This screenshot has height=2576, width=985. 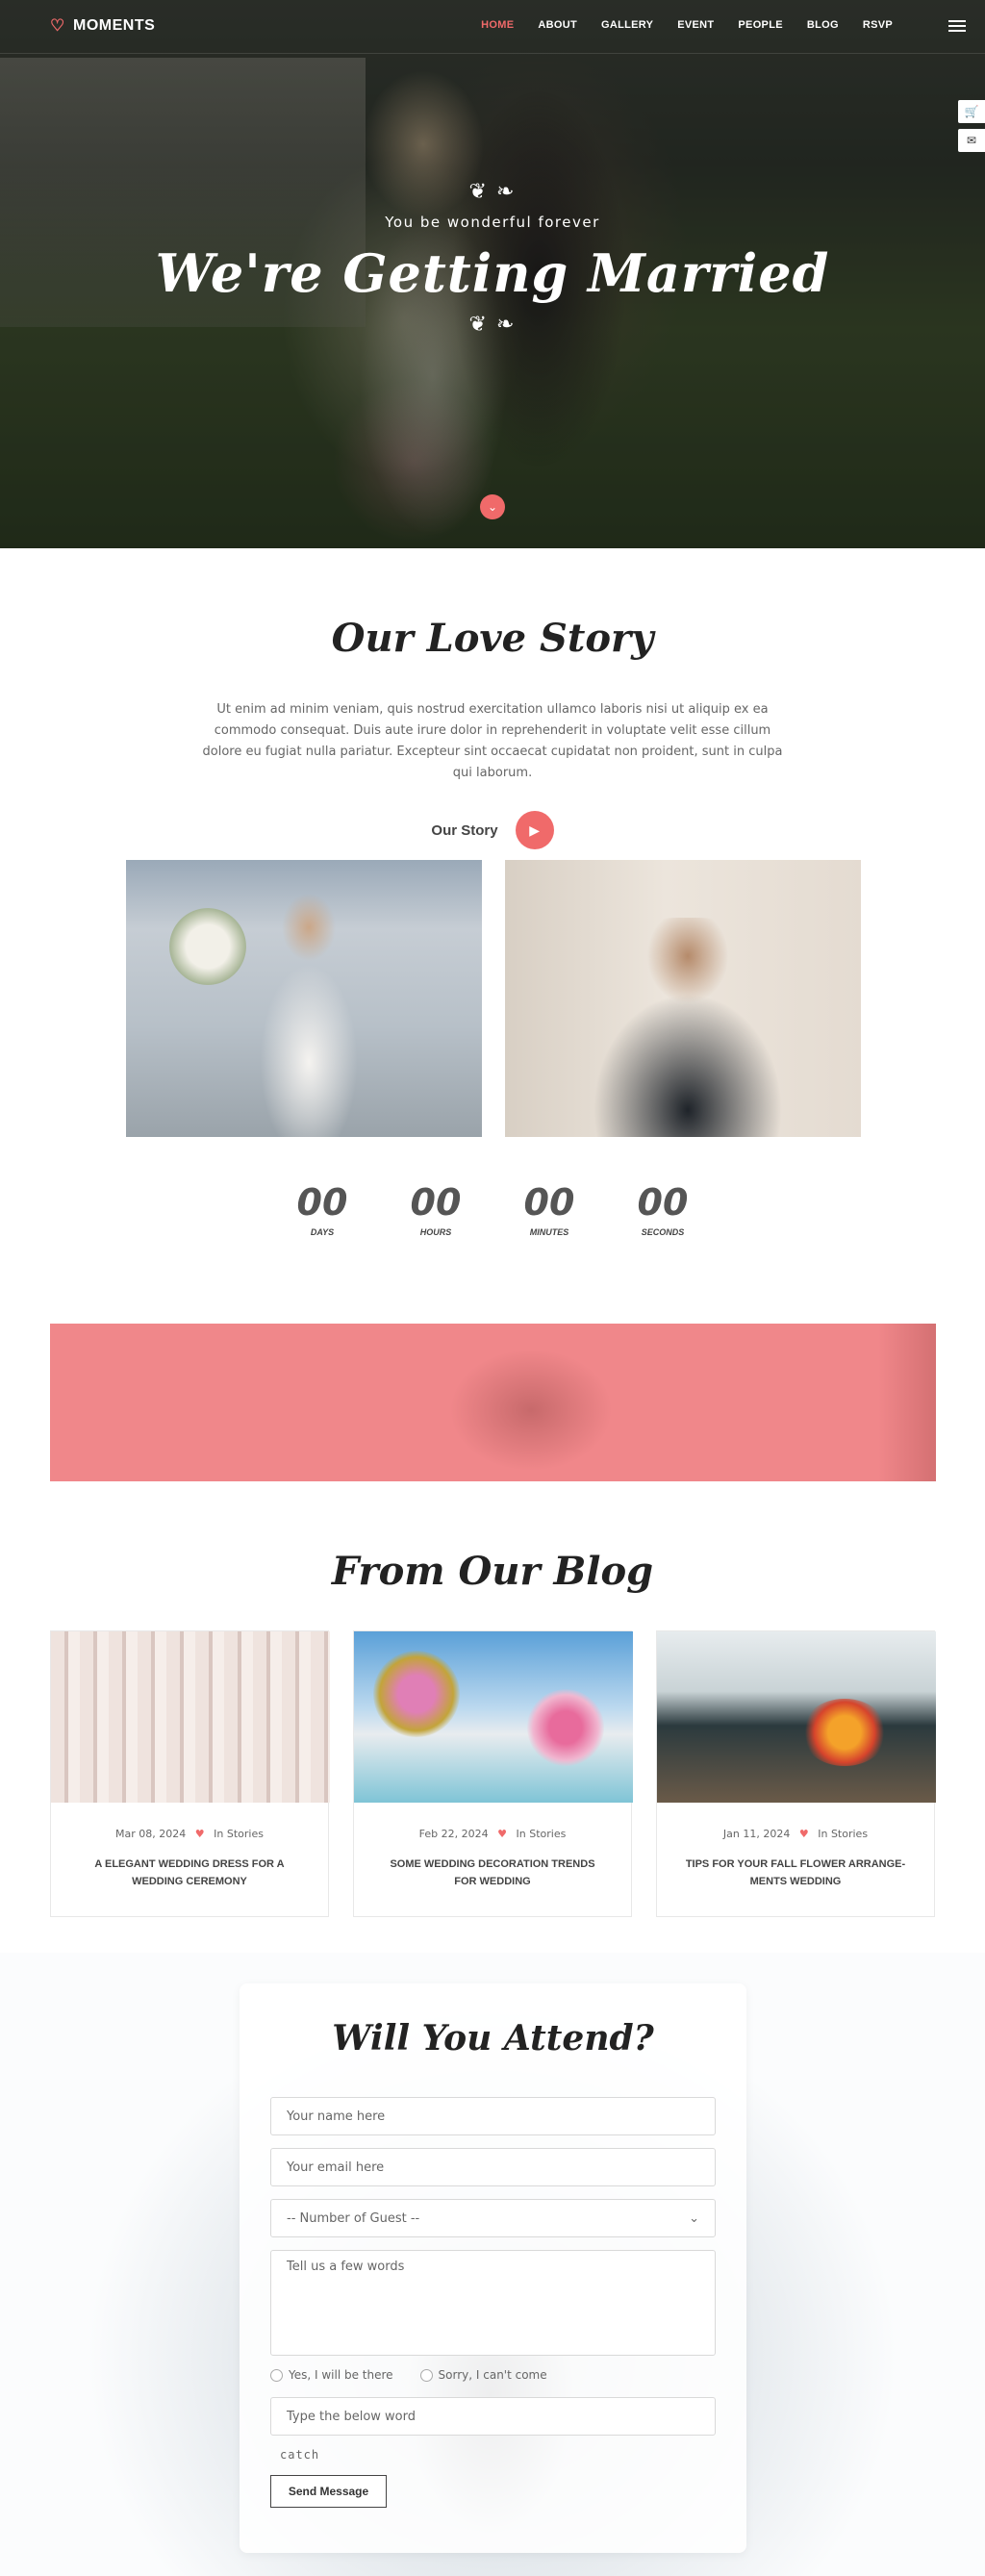 What do you see at coordinates (549, 1232) in the screenshot?
I see `countdown-label: MINUTES` at bounding box center [549, 1232].